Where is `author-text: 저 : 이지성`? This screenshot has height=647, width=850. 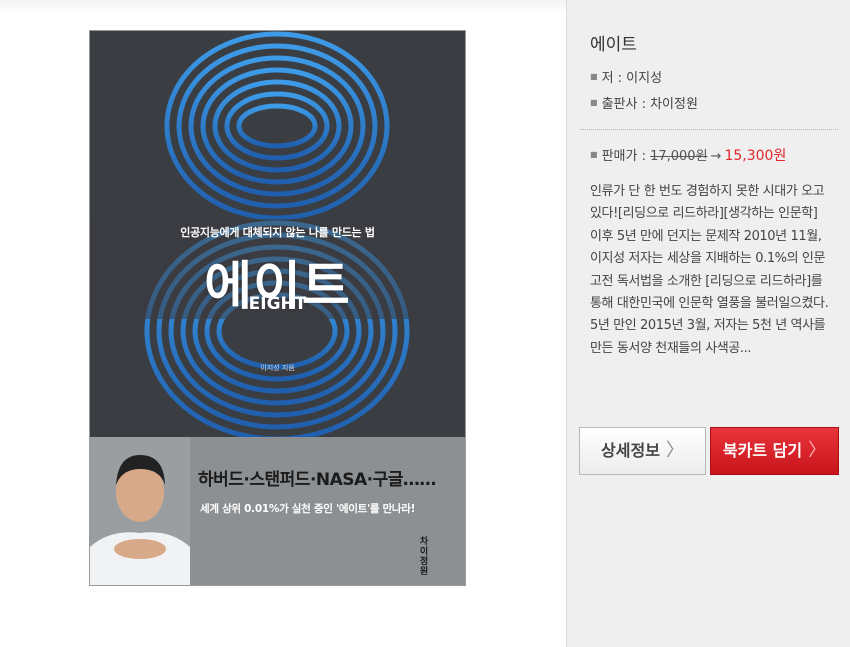 author-text: 저 : 이지성 is located at coordinates (632, 78).